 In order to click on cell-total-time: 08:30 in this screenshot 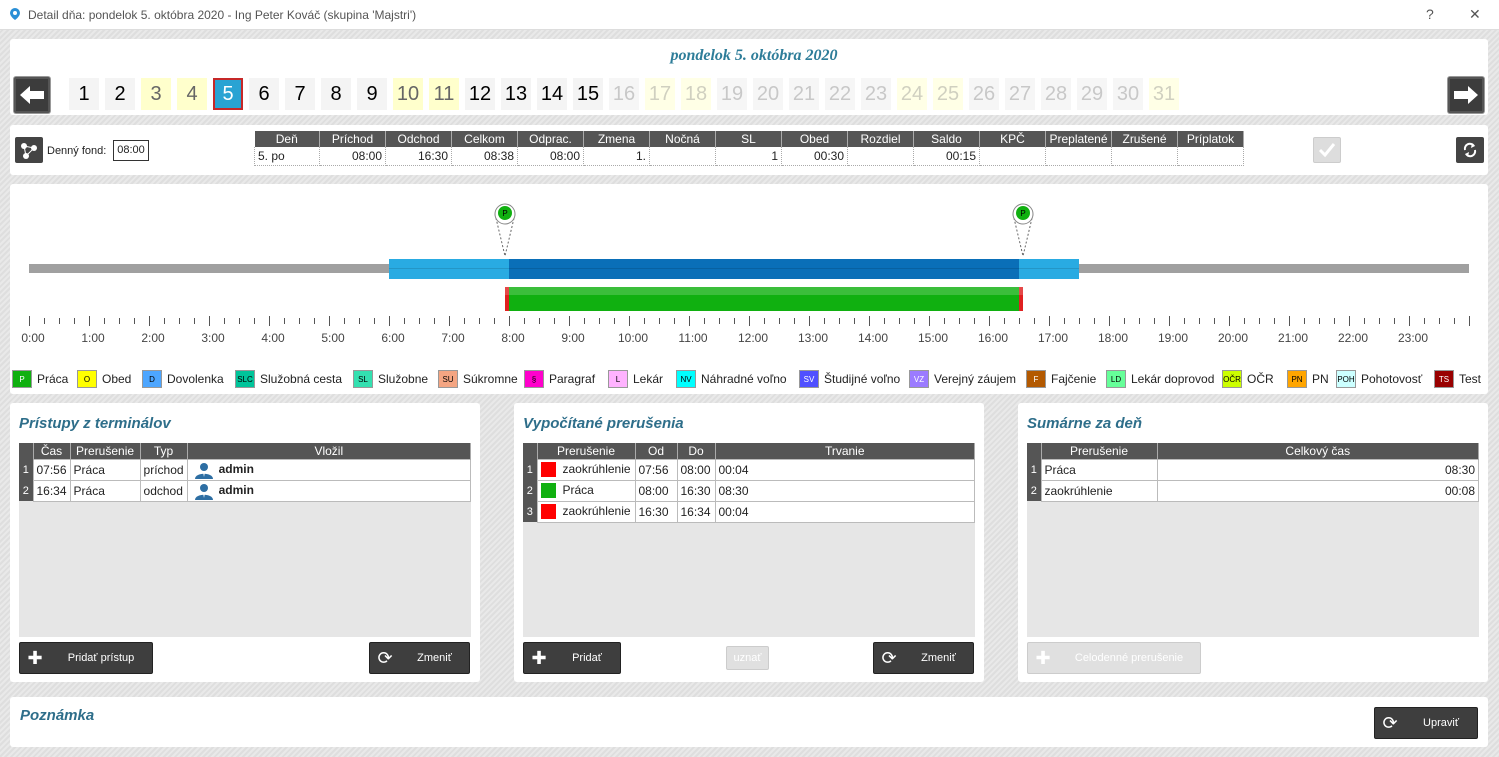, I will do `click(1317, 469)`.